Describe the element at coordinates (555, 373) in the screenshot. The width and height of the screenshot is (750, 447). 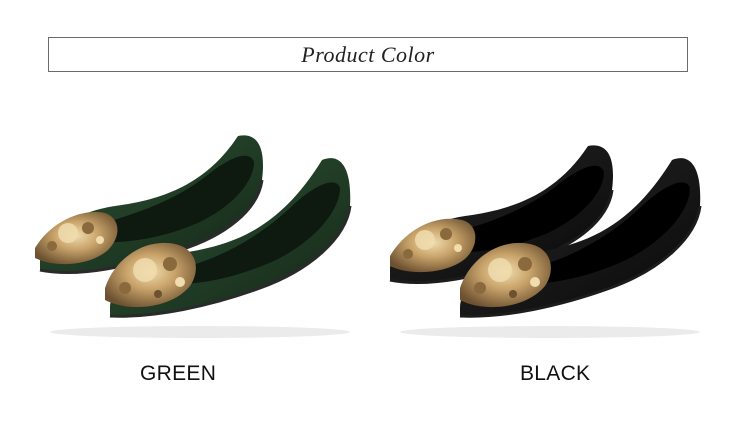
I see `color-label-black: BLACK` at that location.